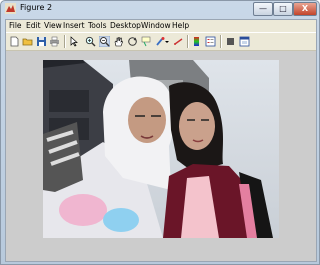  Describe the element at coordinates (74, 25) in the screenshot. I see `menu-insert: Insert` at that location.